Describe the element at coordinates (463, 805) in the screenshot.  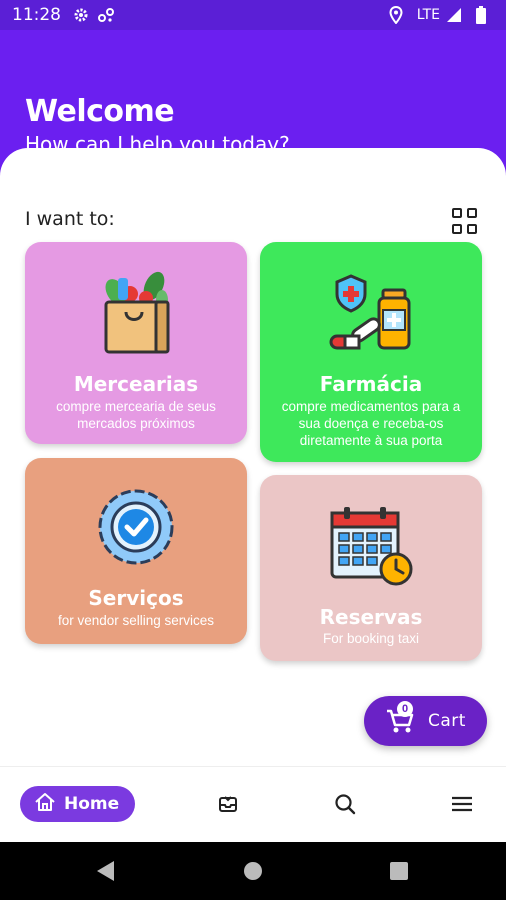
I see `menu-icon` at that location.